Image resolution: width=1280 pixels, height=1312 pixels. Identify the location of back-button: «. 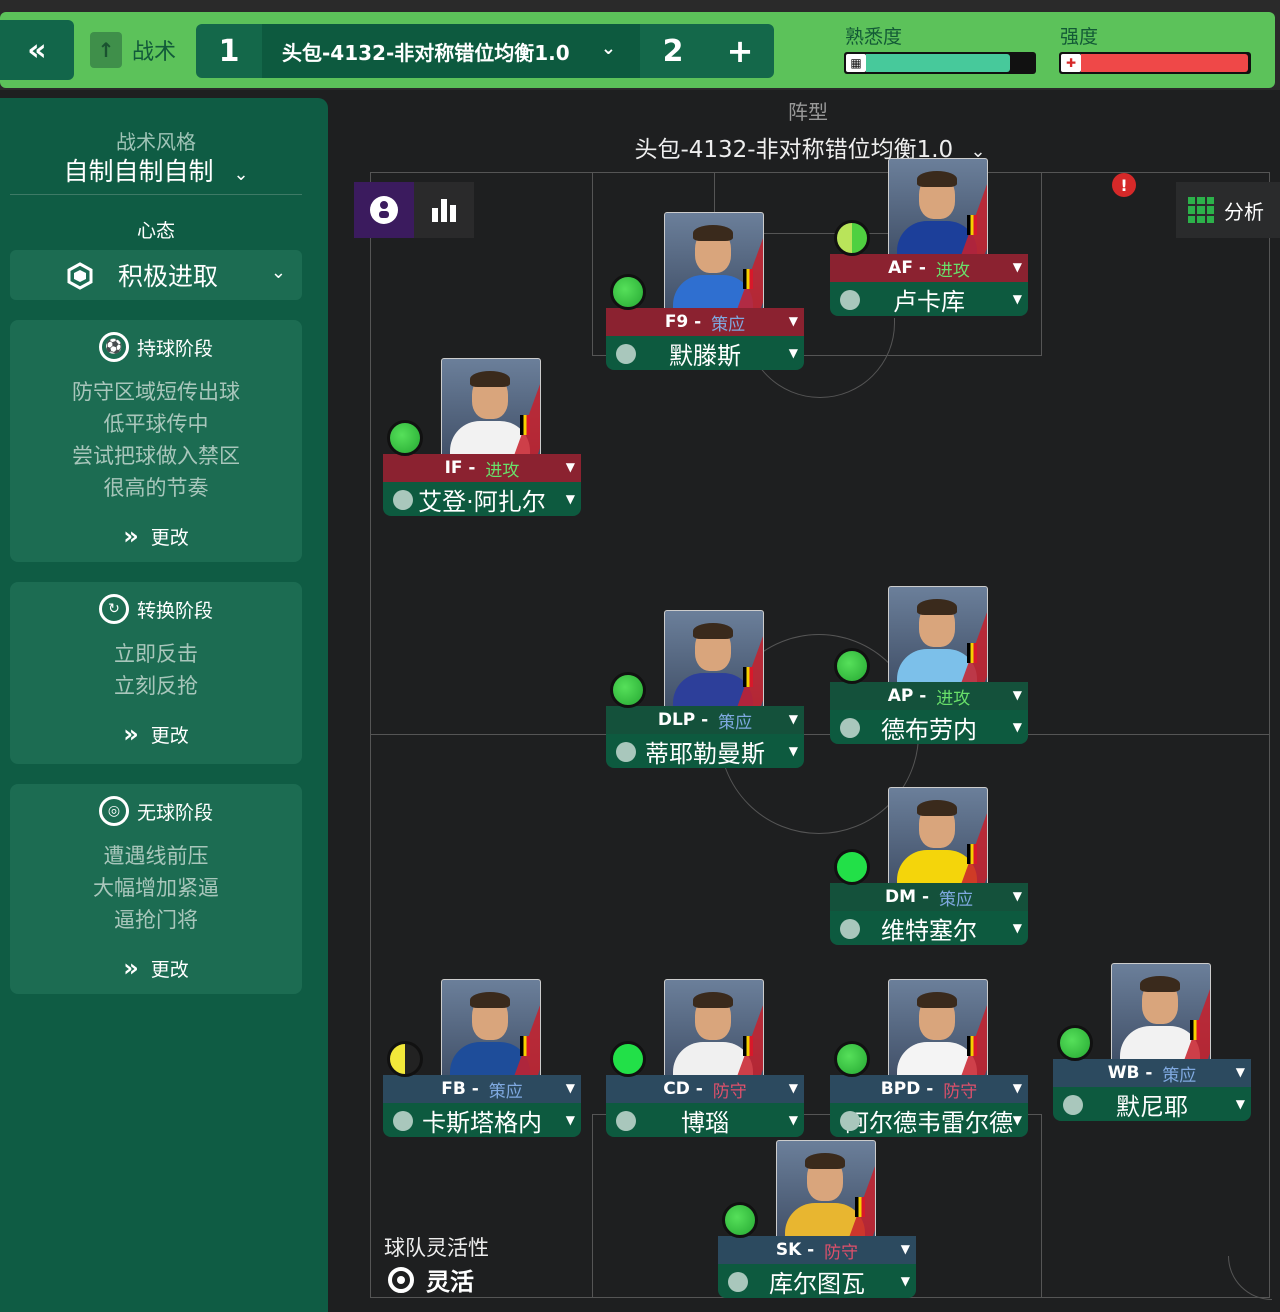
(37, 50).